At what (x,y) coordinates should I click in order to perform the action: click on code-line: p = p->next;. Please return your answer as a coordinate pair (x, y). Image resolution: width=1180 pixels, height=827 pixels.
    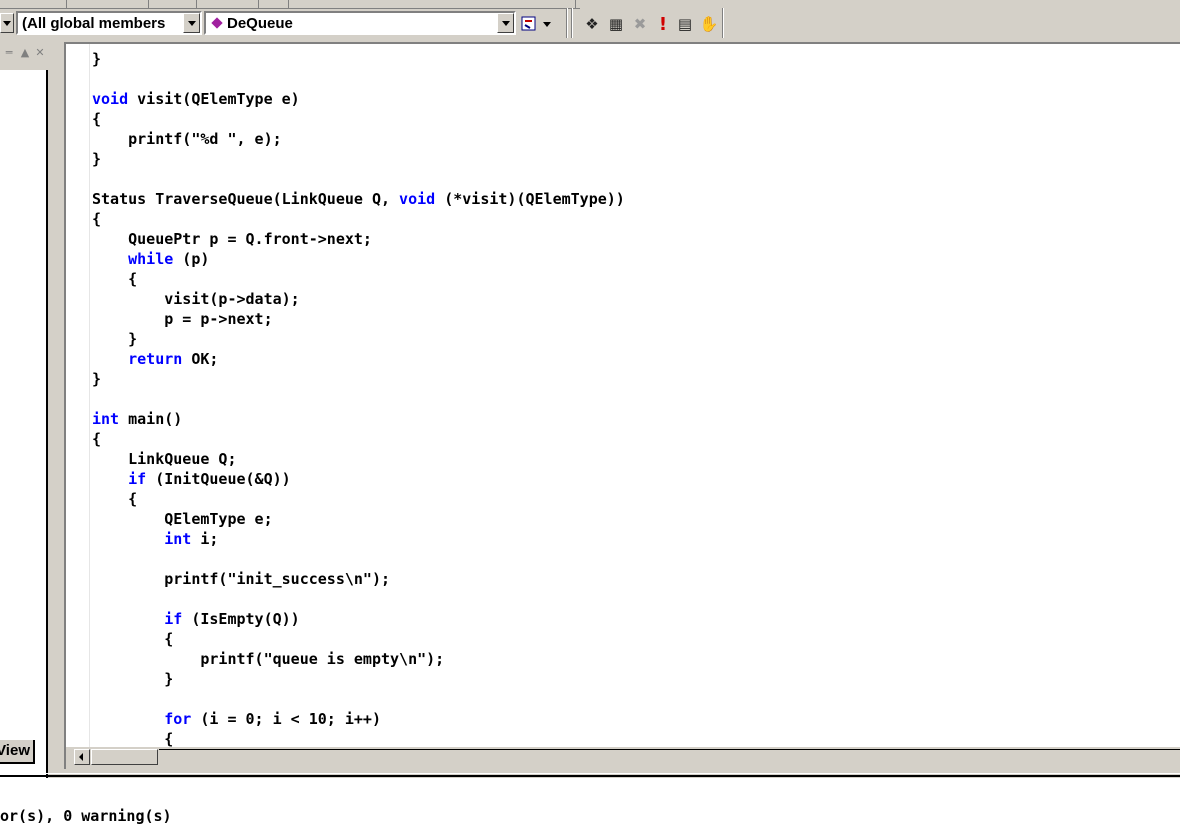
    Looking at the image, I should click on (358, 319).